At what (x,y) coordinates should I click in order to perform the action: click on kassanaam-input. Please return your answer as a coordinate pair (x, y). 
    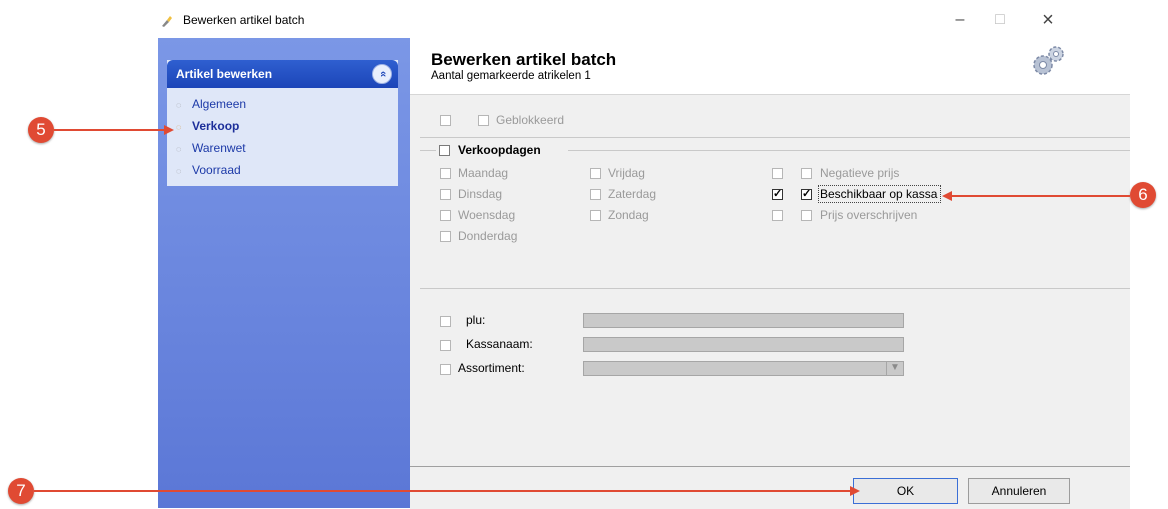
    Looking at the image, I should click on (743, 344).